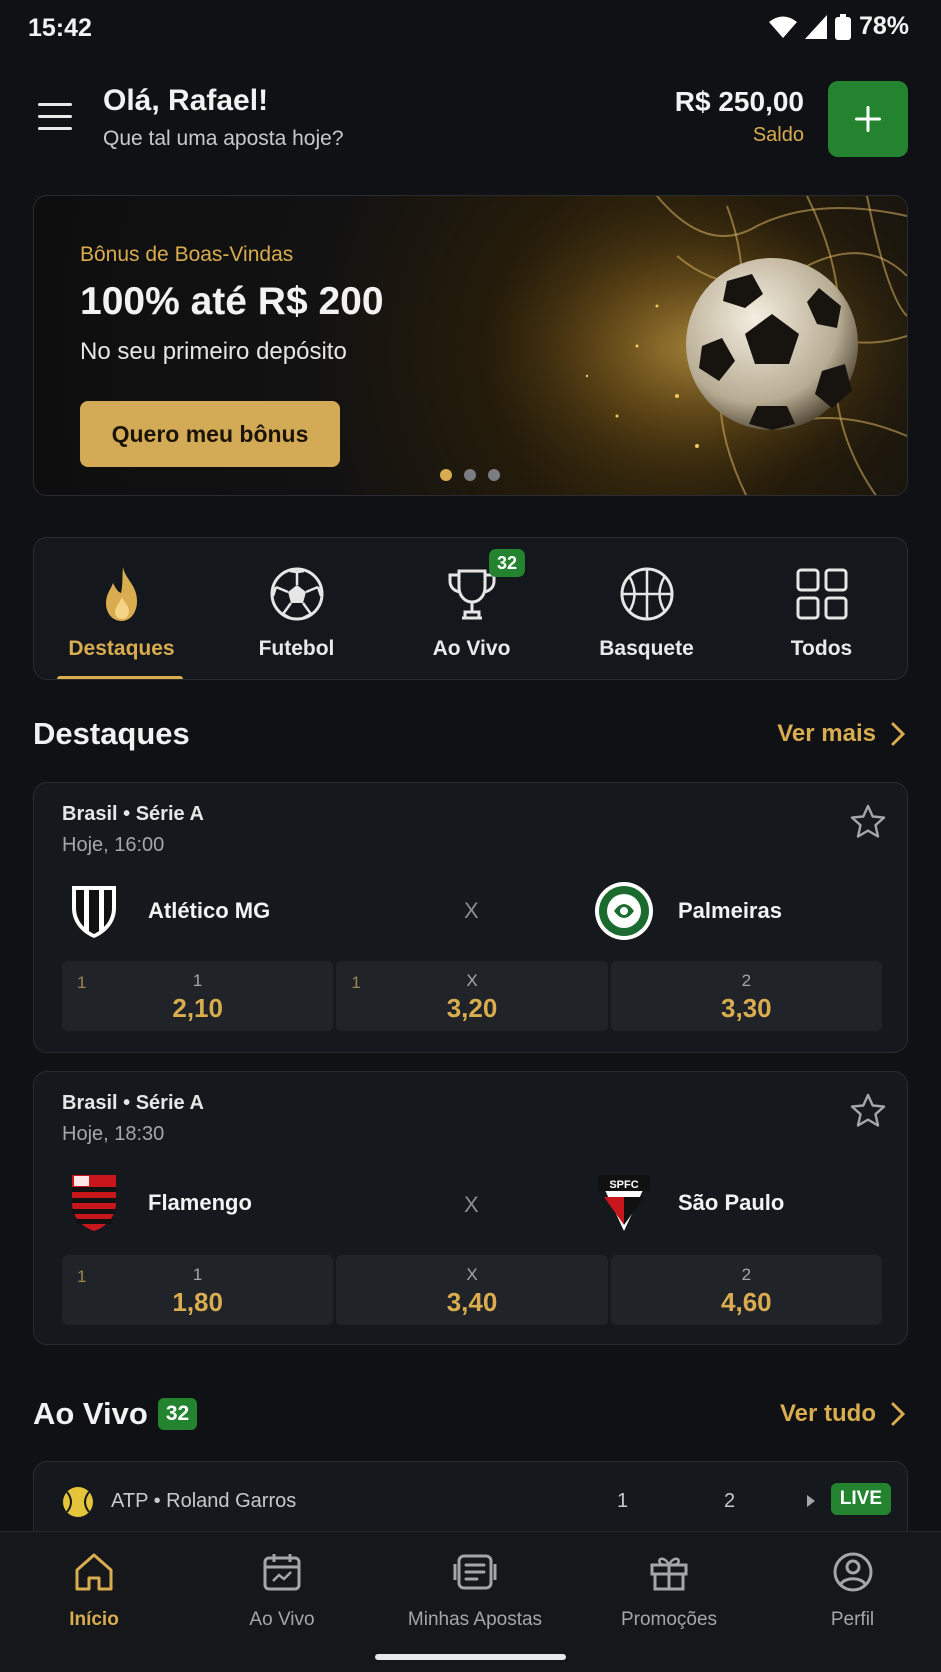 The width and height of the screenshot is (941, 1672). I want to click on set-header: 1, so click(623, 1501).